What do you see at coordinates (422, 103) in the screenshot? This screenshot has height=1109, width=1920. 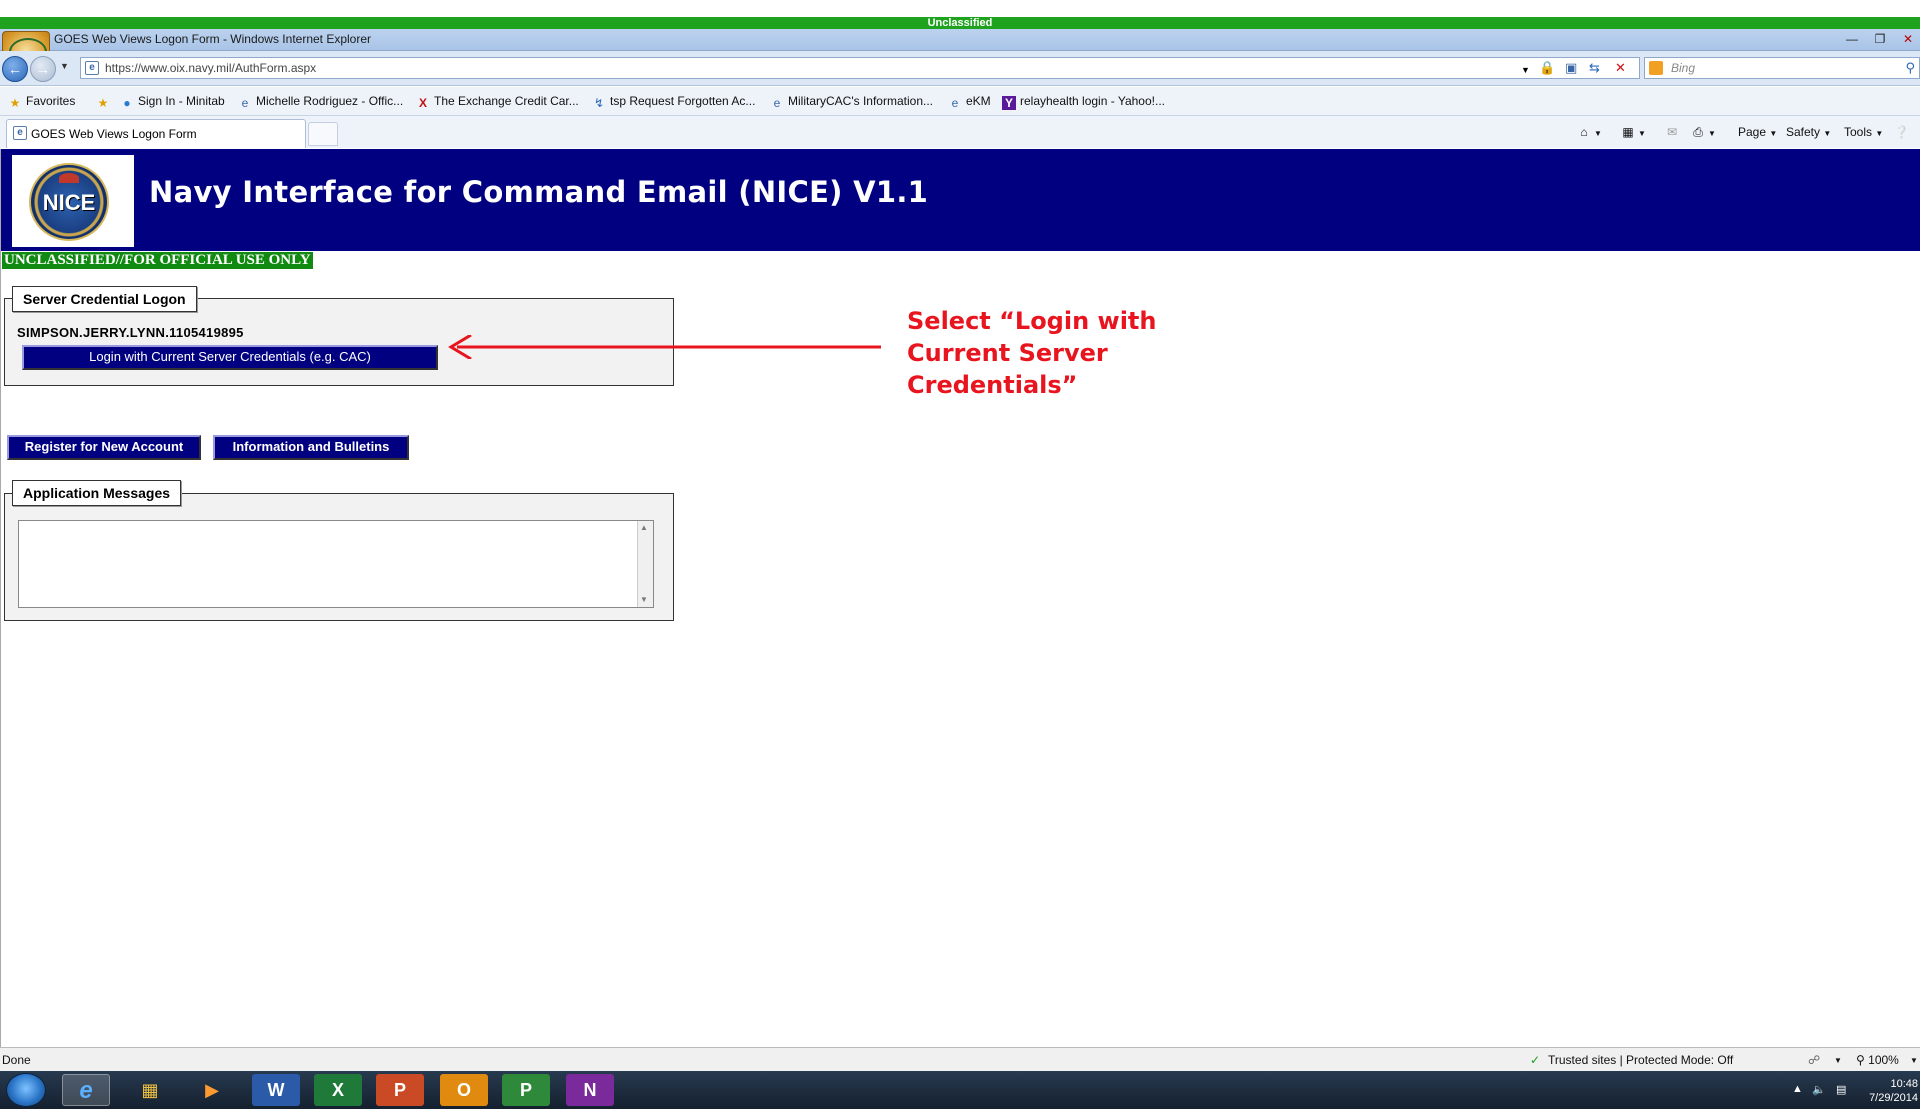 I see `x-logo-icon: X` at bounding box center [422, 103].